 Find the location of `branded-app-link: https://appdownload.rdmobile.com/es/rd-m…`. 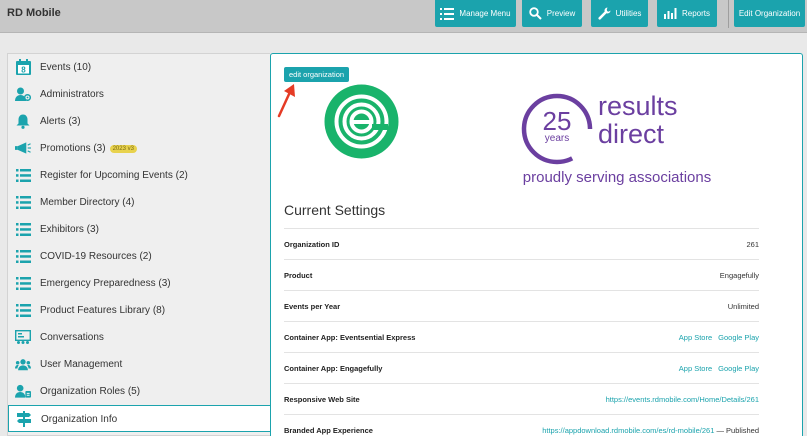

branded-app-link: https://appdownload.rdmobile.com/es/rd-m… is located at coordinates (628, 430).